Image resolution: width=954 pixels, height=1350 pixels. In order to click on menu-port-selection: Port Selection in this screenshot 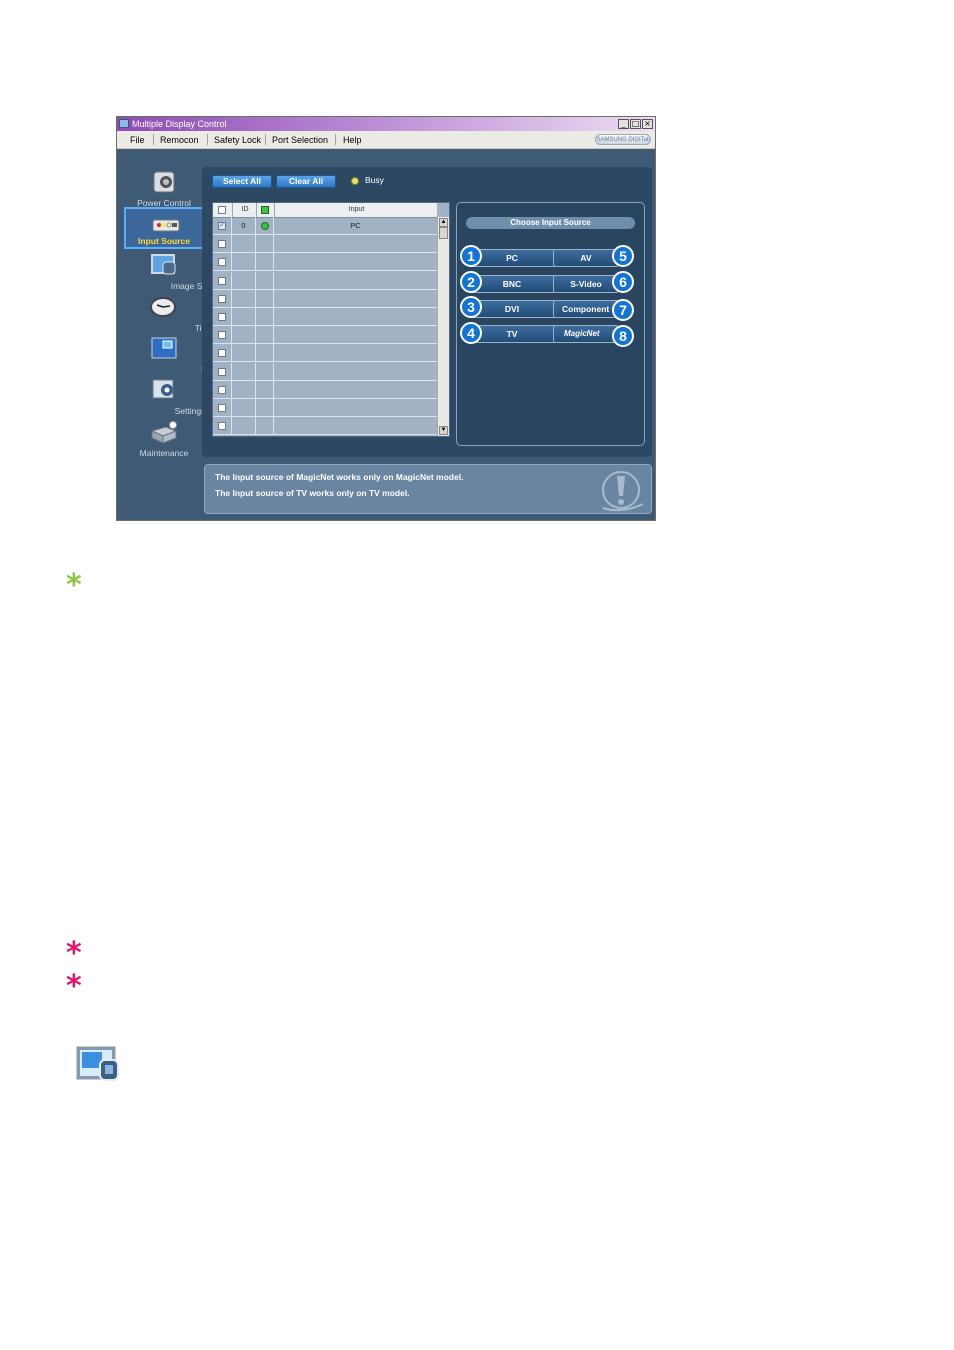, I will do `click(300, 140)`.